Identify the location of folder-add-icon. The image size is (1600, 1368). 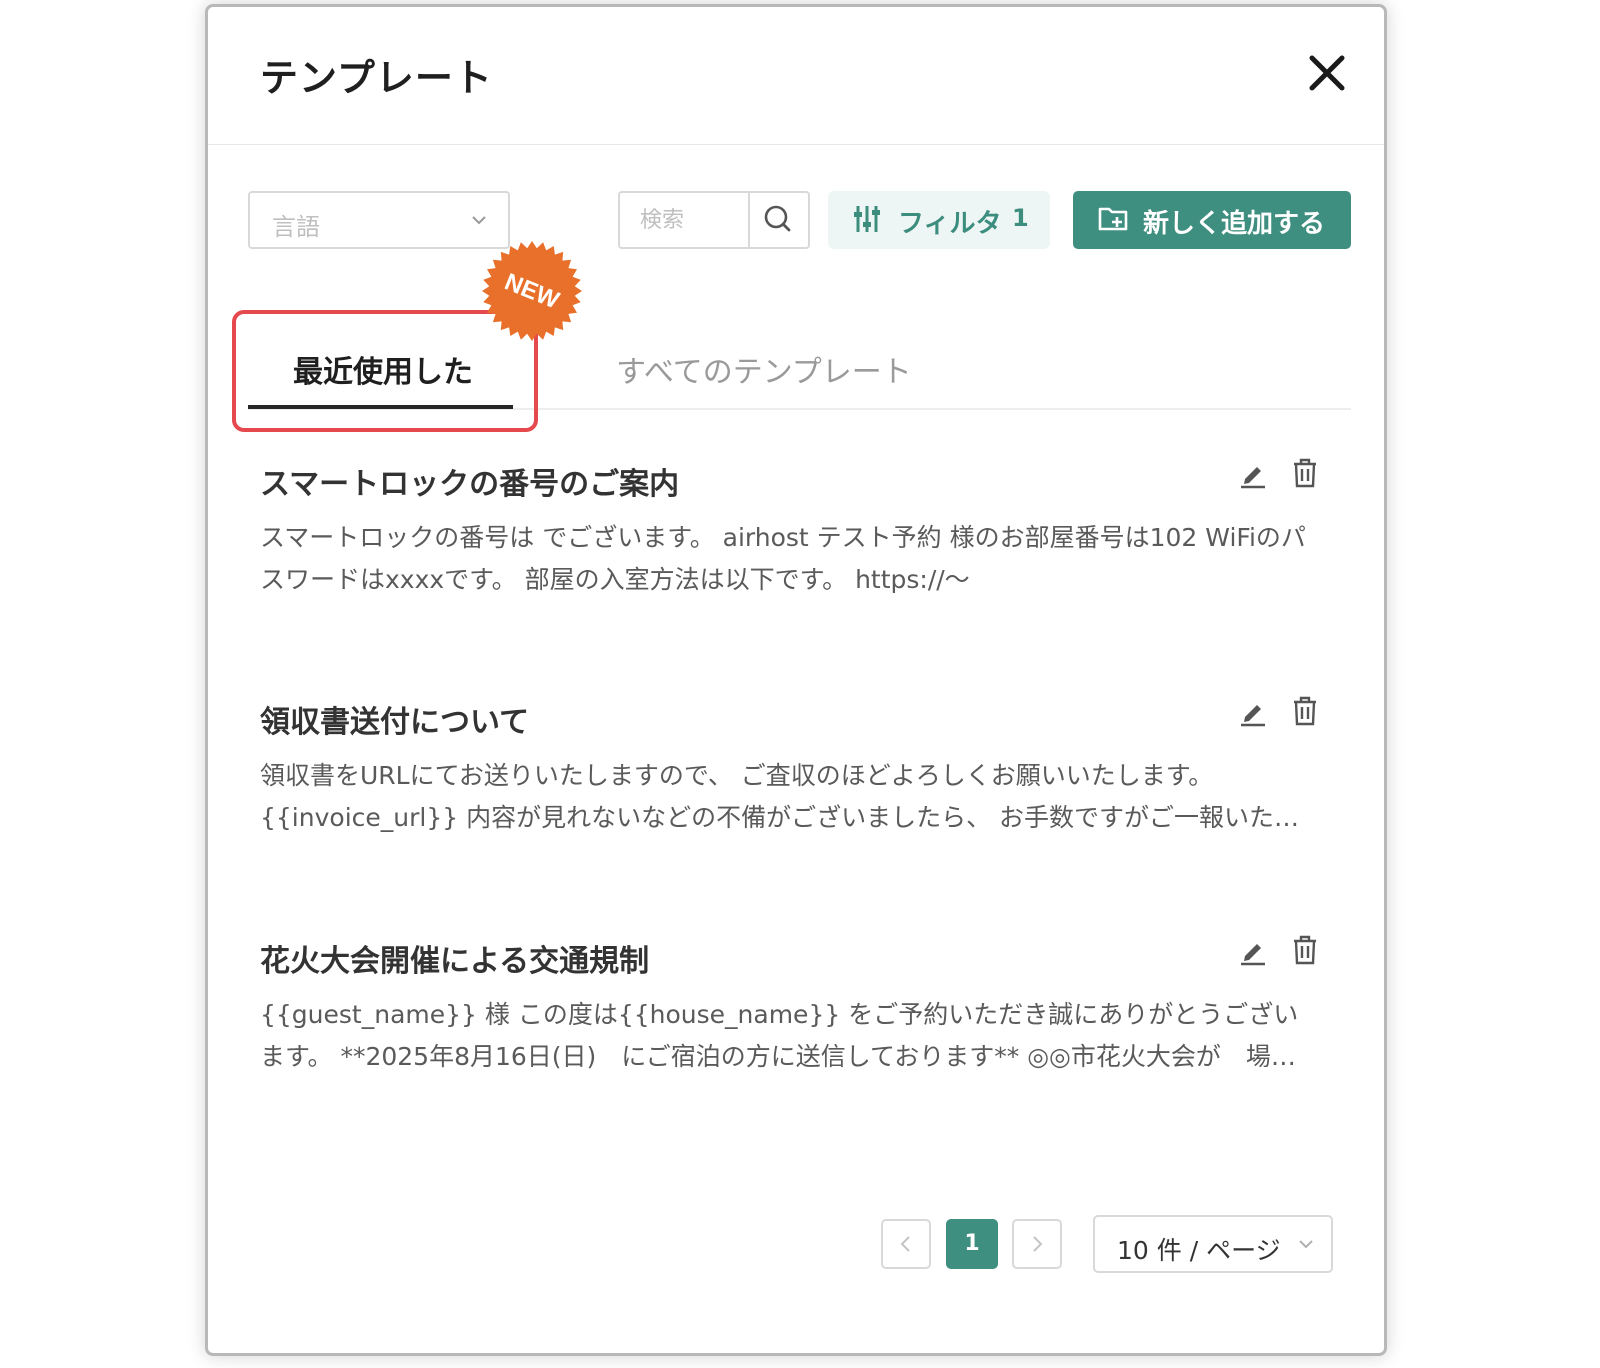
(1113, 219).